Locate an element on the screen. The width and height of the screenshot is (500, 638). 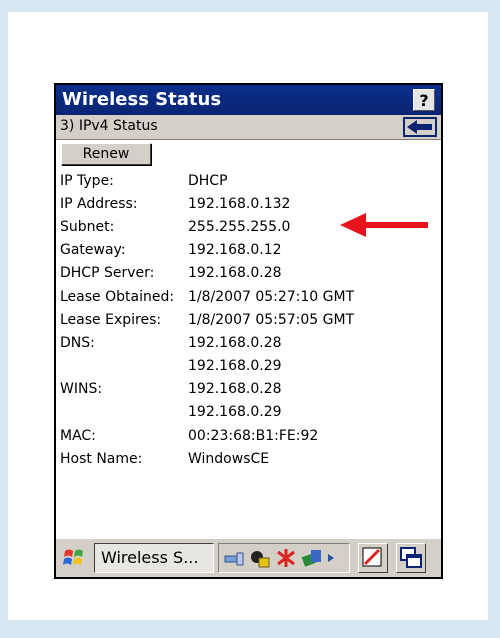
status-field-row: DNS: 192.168.0.28 is located at coordinates (248, 342).